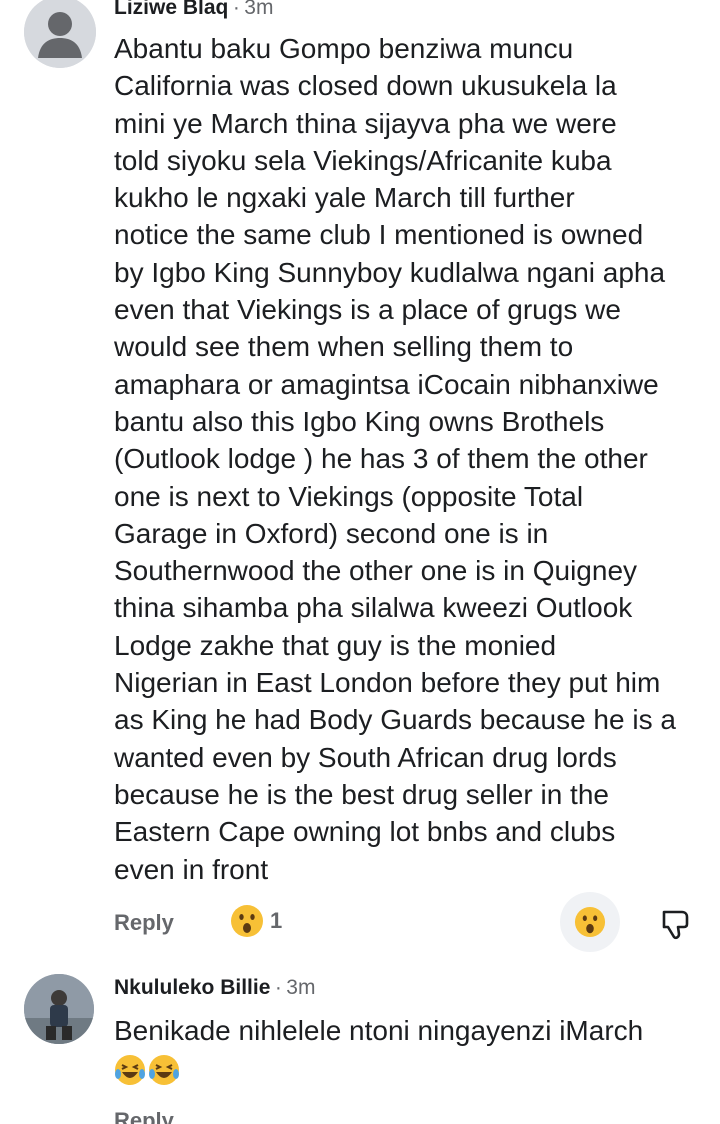 Image resolution: width=720 pixels, height=1124 pixels. I want to click on dislike-button, so click(676, 924).